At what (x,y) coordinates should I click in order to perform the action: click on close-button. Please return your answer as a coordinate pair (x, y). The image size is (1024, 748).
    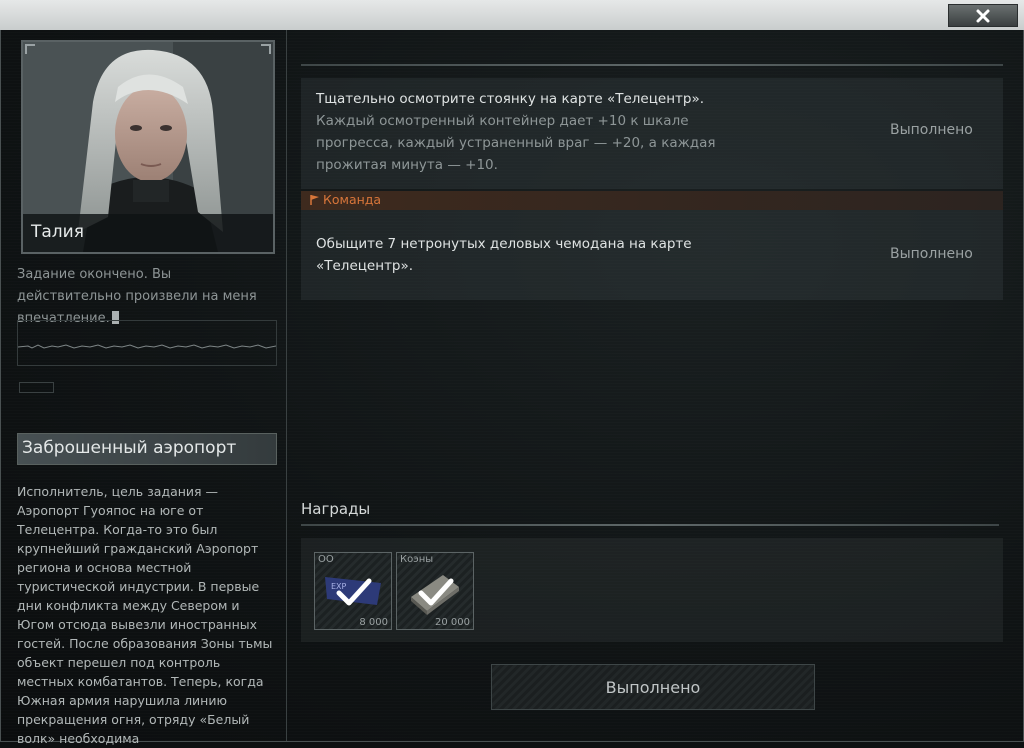
    Looking at the image, I should click on (983, 15).